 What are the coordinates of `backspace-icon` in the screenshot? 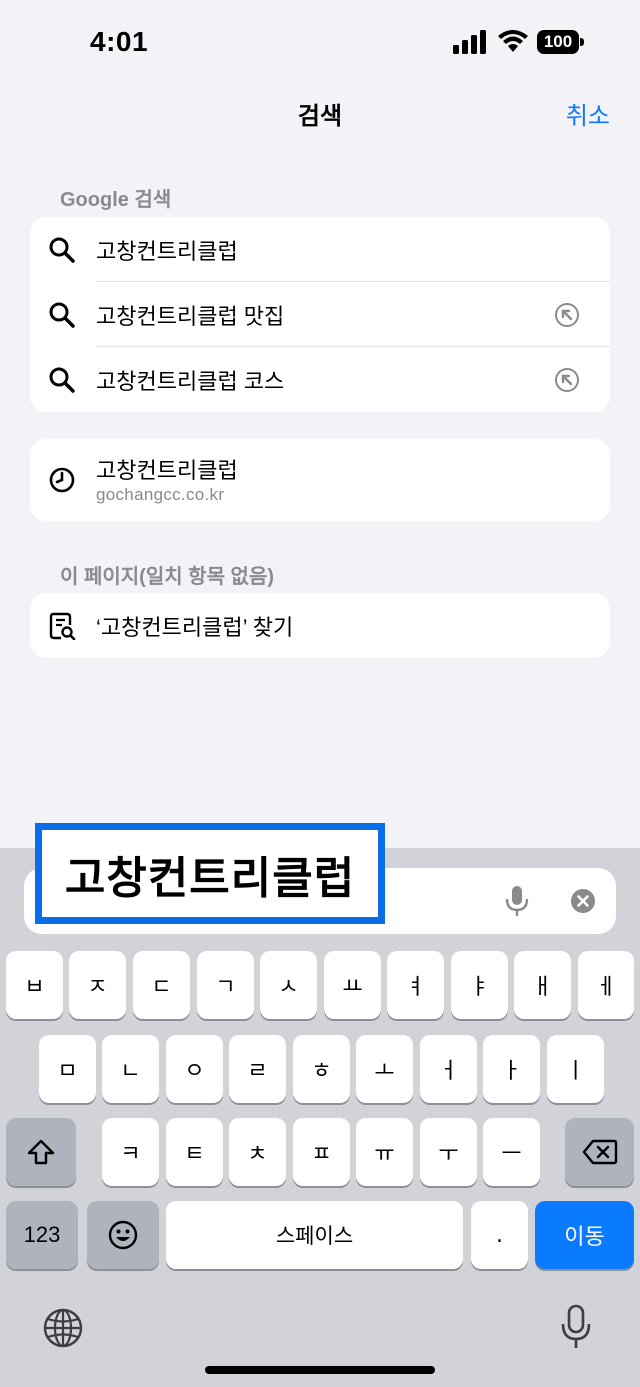 It's located at (599, 1152).